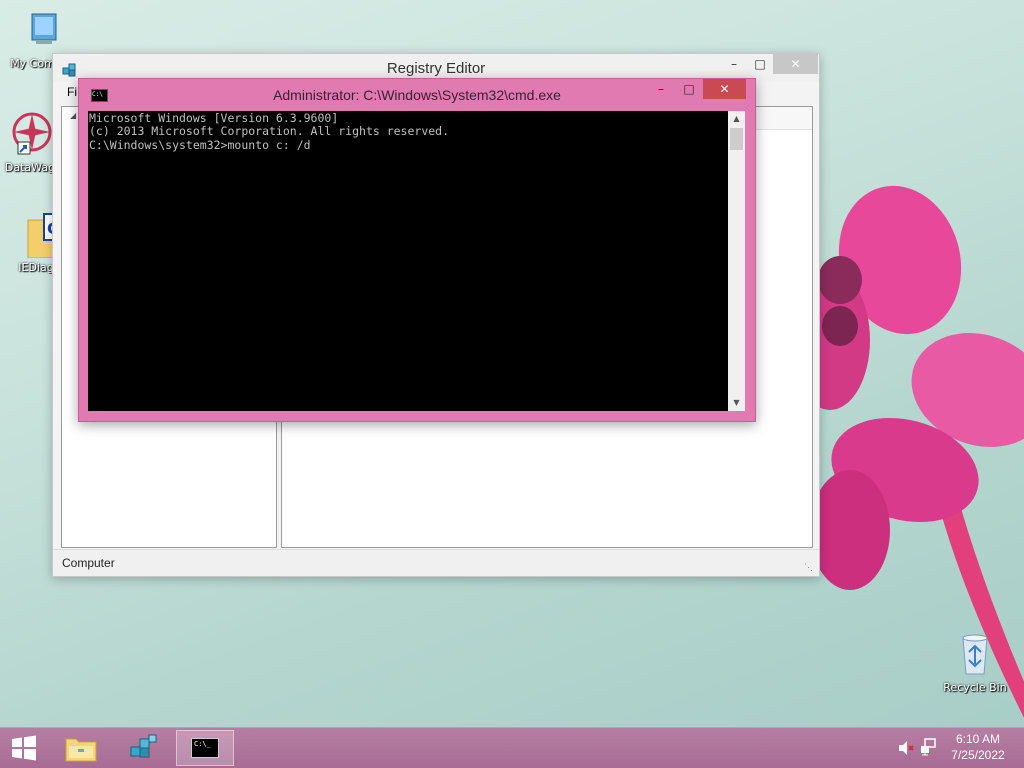  I want to click on status-bar: Computer ⋱, so click(436, 562).